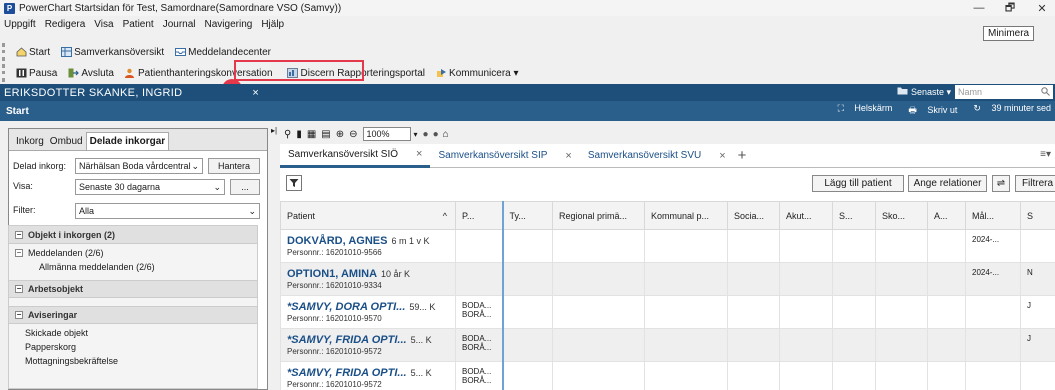 This screenshot has height=390, width=1055. What do you see at coordinates (477, 73) in the screenshot?
I see `kommunicera-button: Kommunicera ▾` at bounding box center [477, 73].